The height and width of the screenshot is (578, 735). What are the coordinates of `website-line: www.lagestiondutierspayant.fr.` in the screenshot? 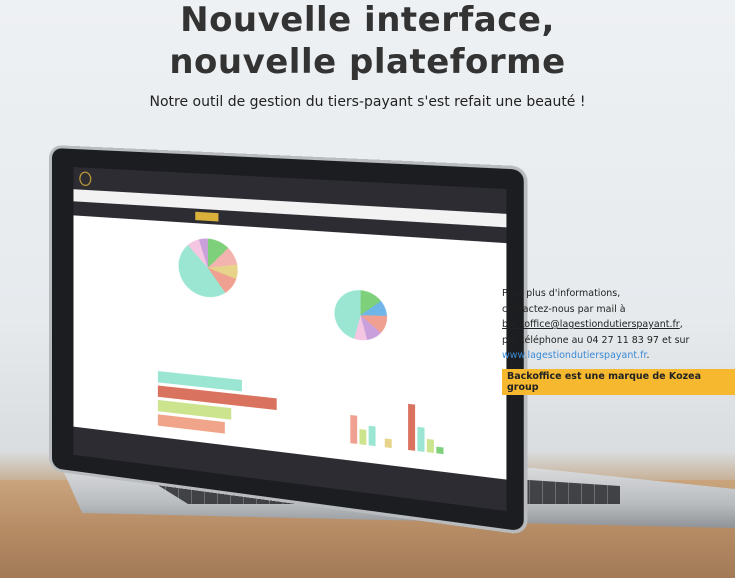 It's located at (614, 356).